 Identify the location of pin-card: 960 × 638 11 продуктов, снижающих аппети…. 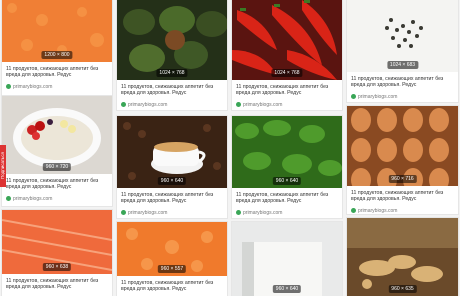
(57, 253).